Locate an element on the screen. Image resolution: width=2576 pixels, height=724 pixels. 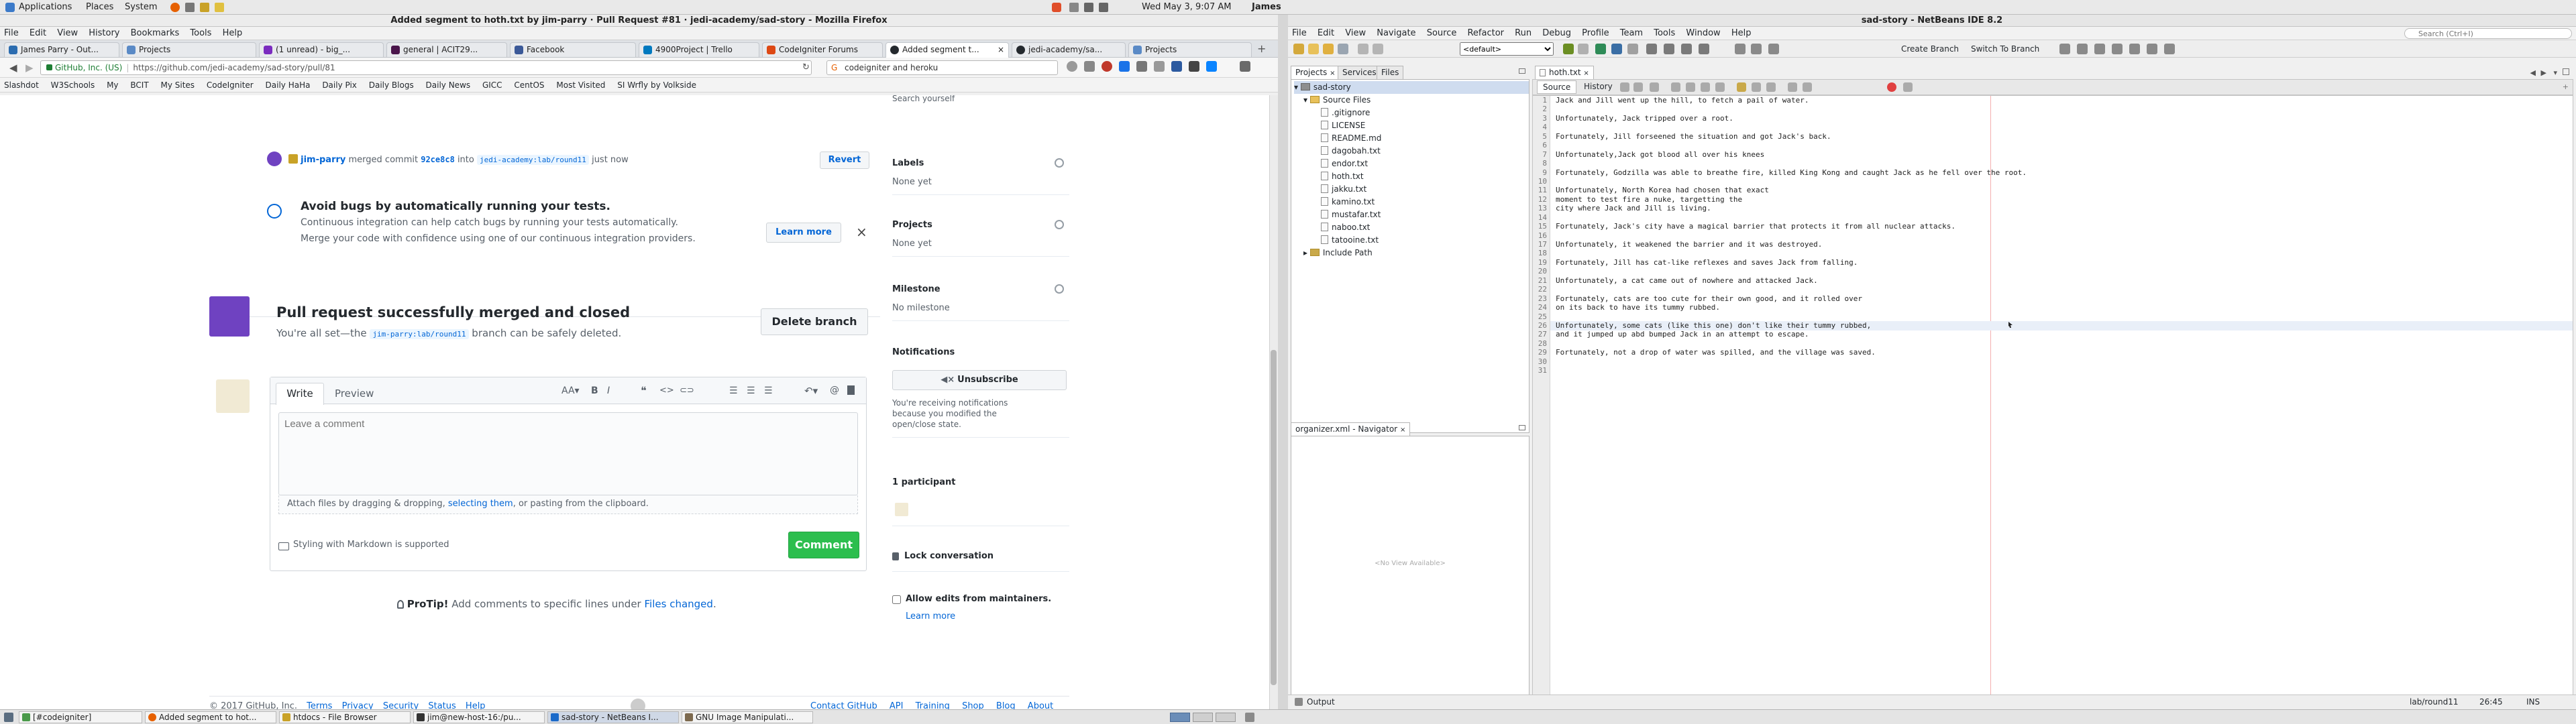
reply-icon: ↶▾ is located at coordinates (811, 391).